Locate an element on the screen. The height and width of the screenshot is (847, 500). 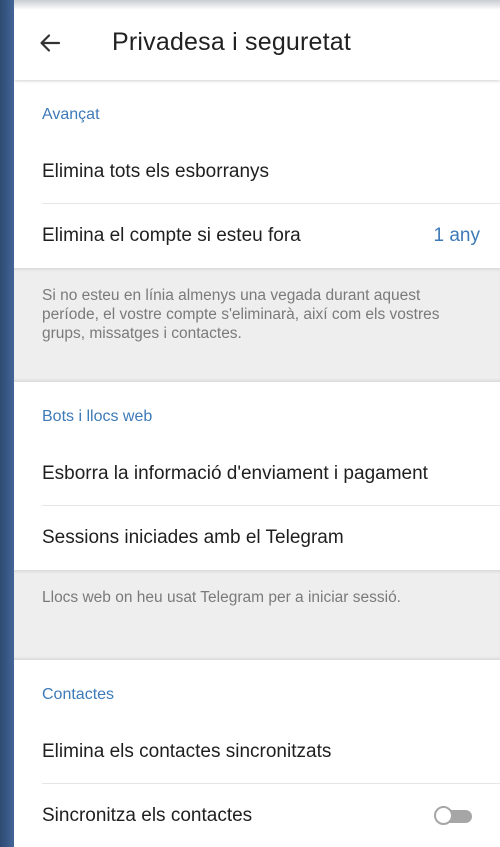
sync-contacts-item: Sincronitza els contactes is located at coordinates (257, 815).